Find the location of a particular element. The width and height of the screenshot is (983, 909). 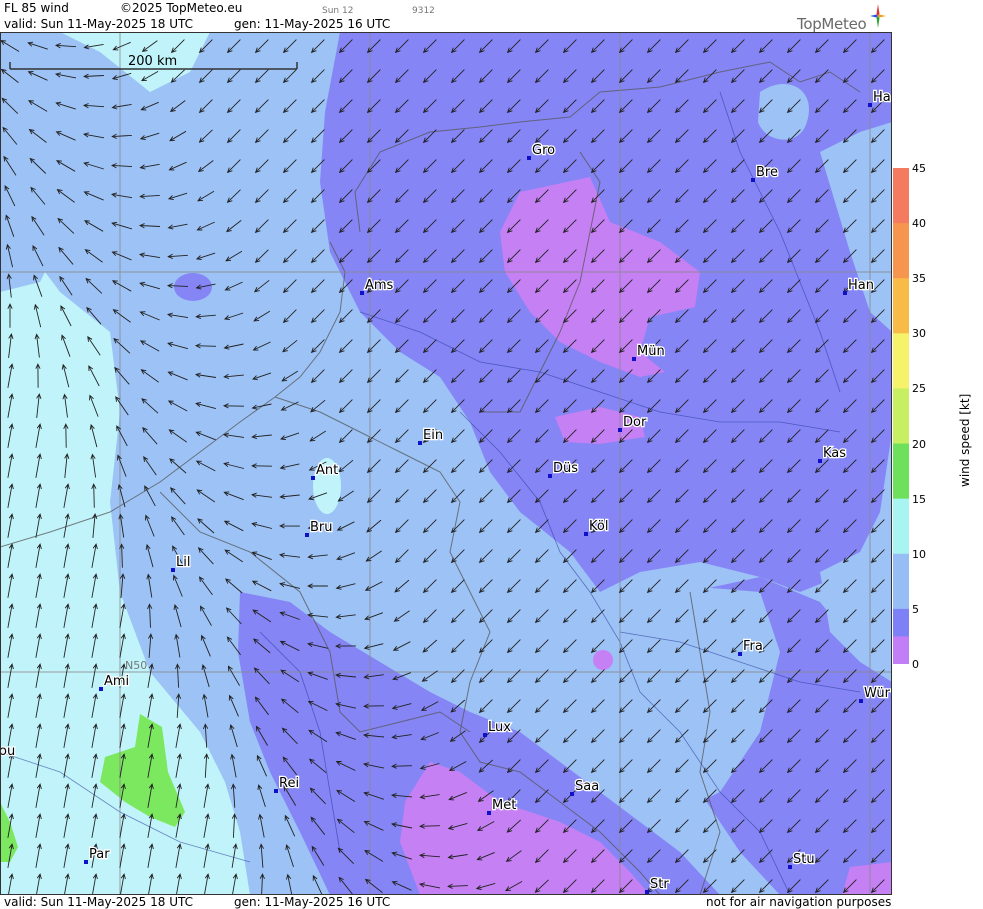

footer-valid-time: valid: Sun 11-May-2025 18 UTC is located at coordinates (98, 902).